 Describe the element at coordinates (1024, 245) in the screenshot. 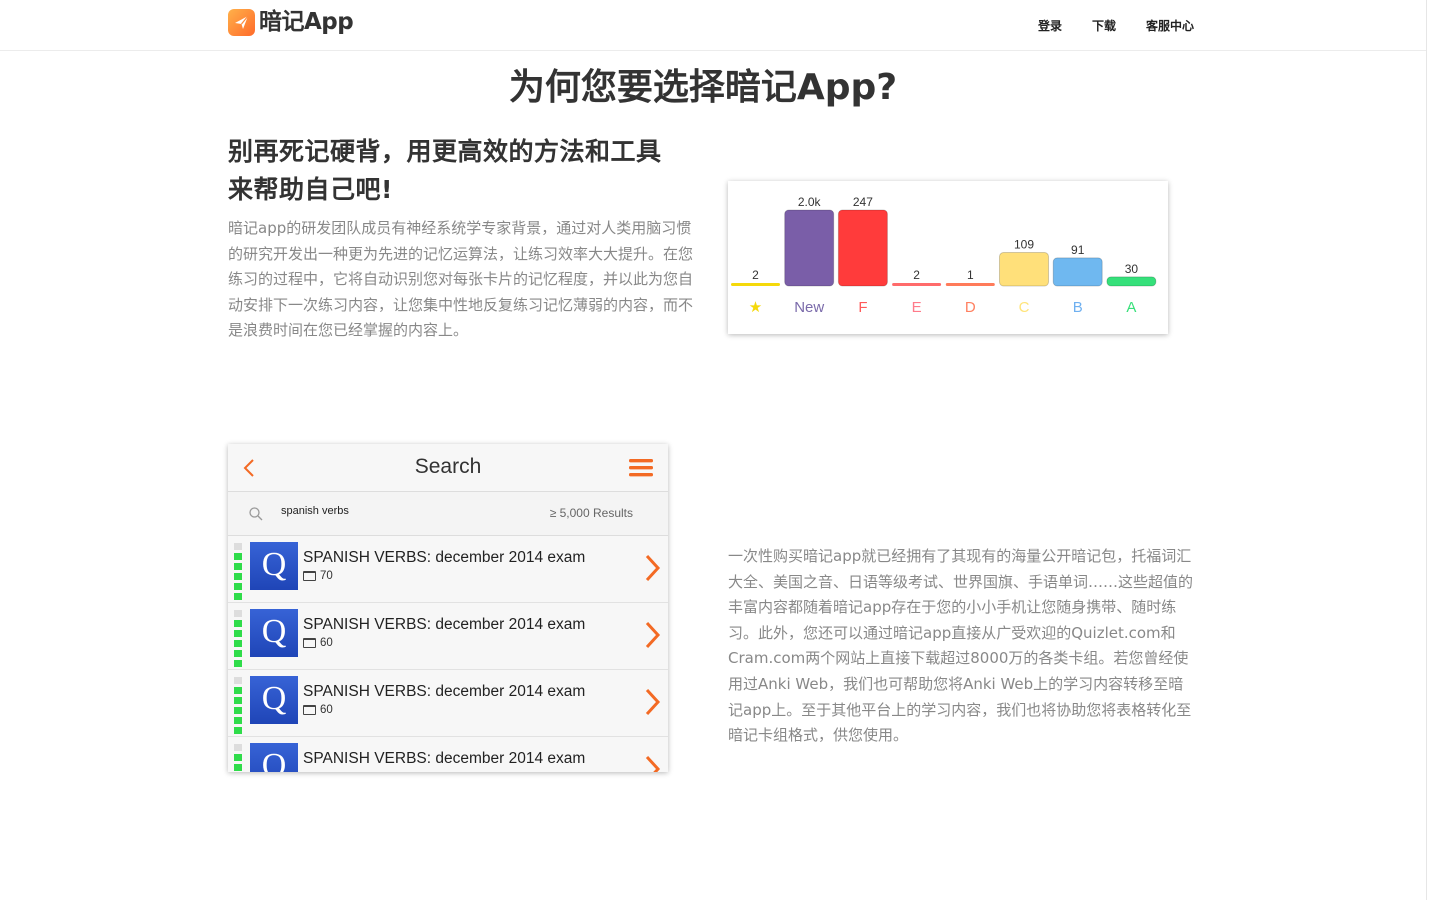

I see `stats-bar-value: 109` at that location.